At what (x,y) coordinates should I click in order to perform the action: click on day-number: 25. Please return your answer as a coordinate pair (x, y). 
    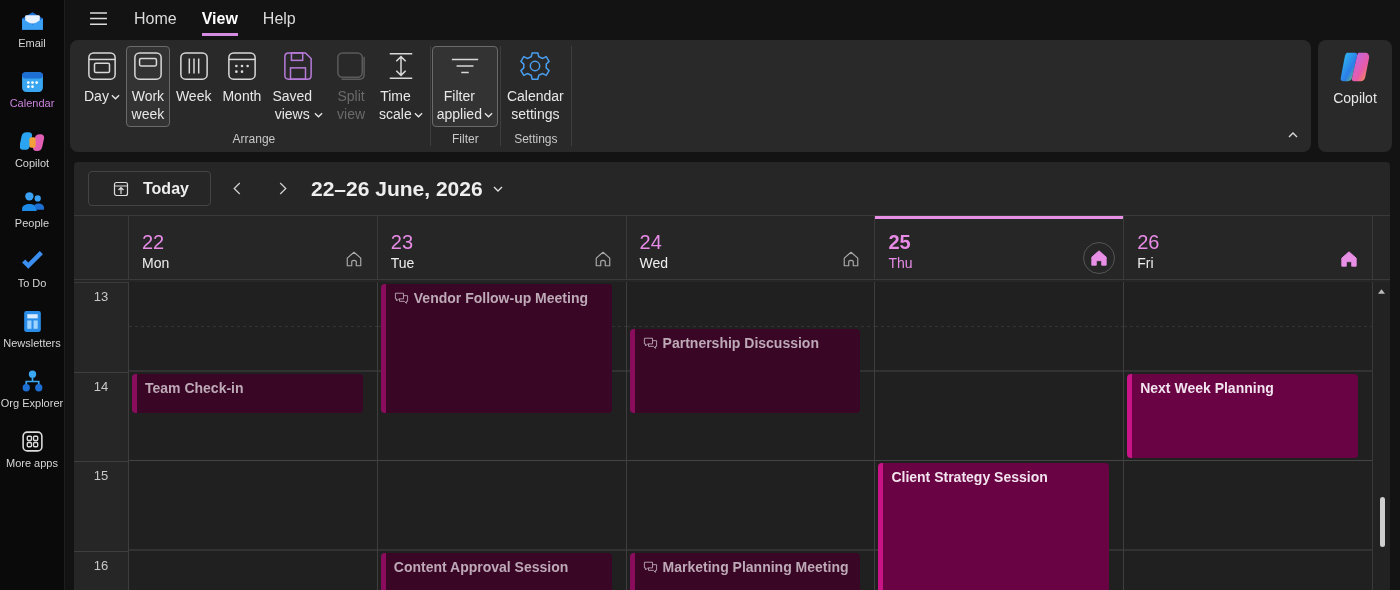
    Looking at the image, I should click on (900, 242).